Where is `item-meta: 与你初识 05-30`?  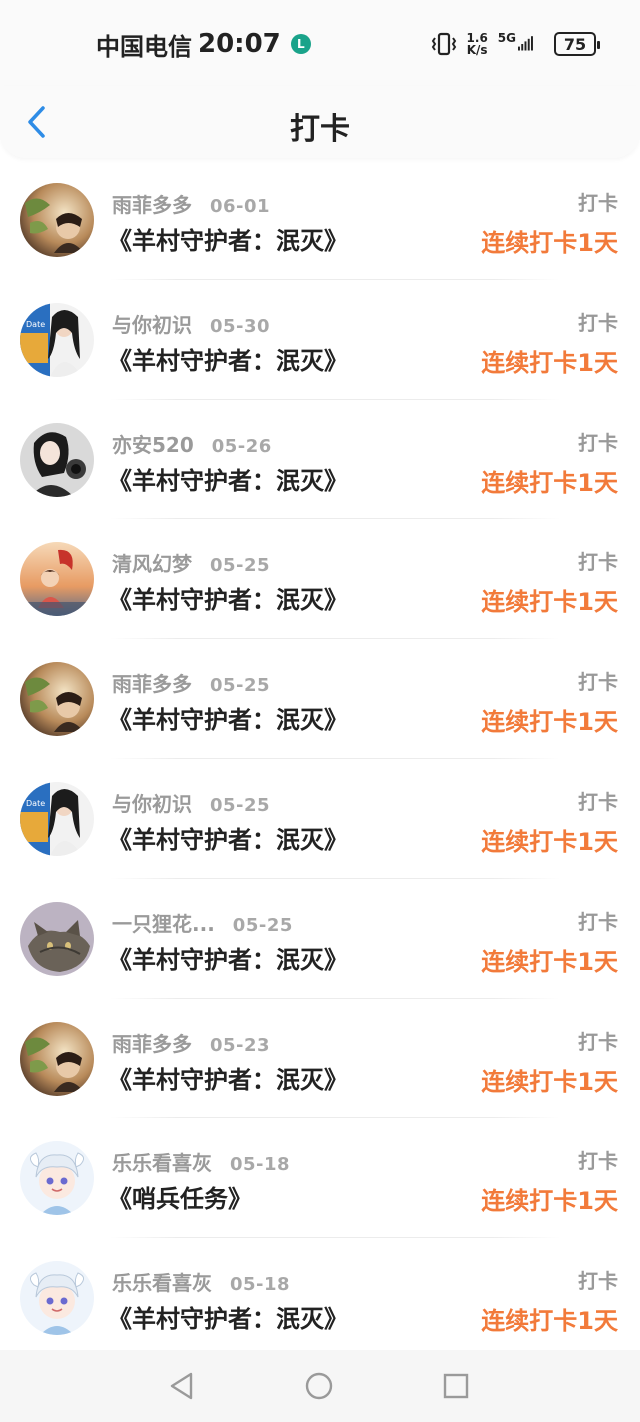 item-meta: 与你初识 05-30 is located at coordinates (191, 323).